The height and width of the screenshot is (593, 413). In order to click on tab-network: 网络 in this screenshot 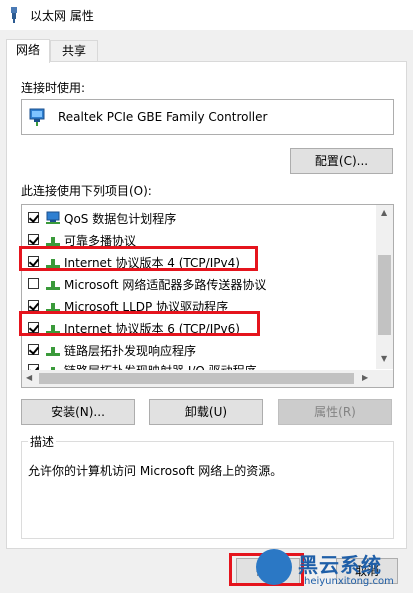, I will do `click(28, 51)`.